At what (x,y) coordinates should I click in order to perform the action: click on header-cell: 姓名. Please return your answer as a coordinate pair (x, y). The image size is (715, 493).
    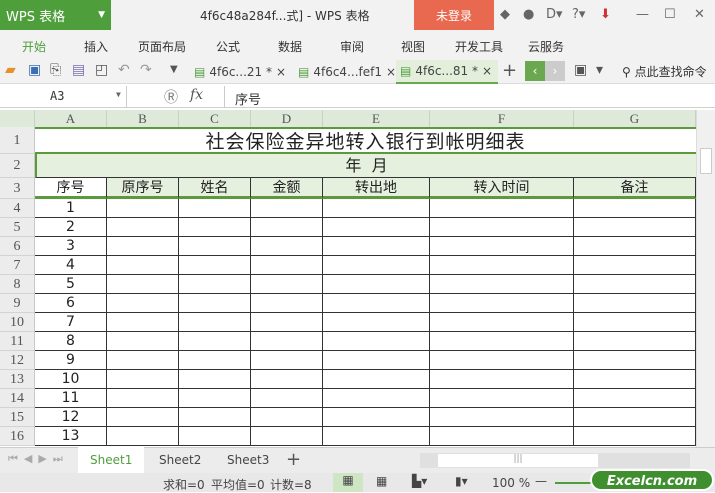
    Looking at the image, I should click on (215, 188).